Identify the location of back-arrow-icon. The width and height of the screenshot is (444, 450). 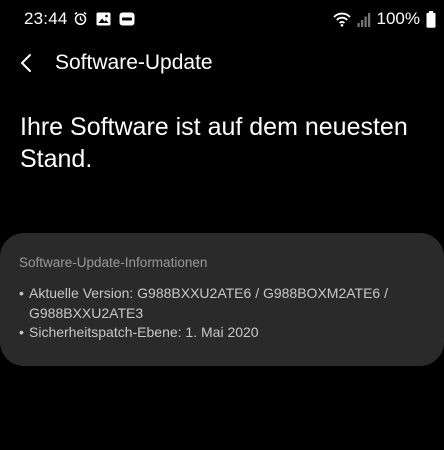
(26, 63).